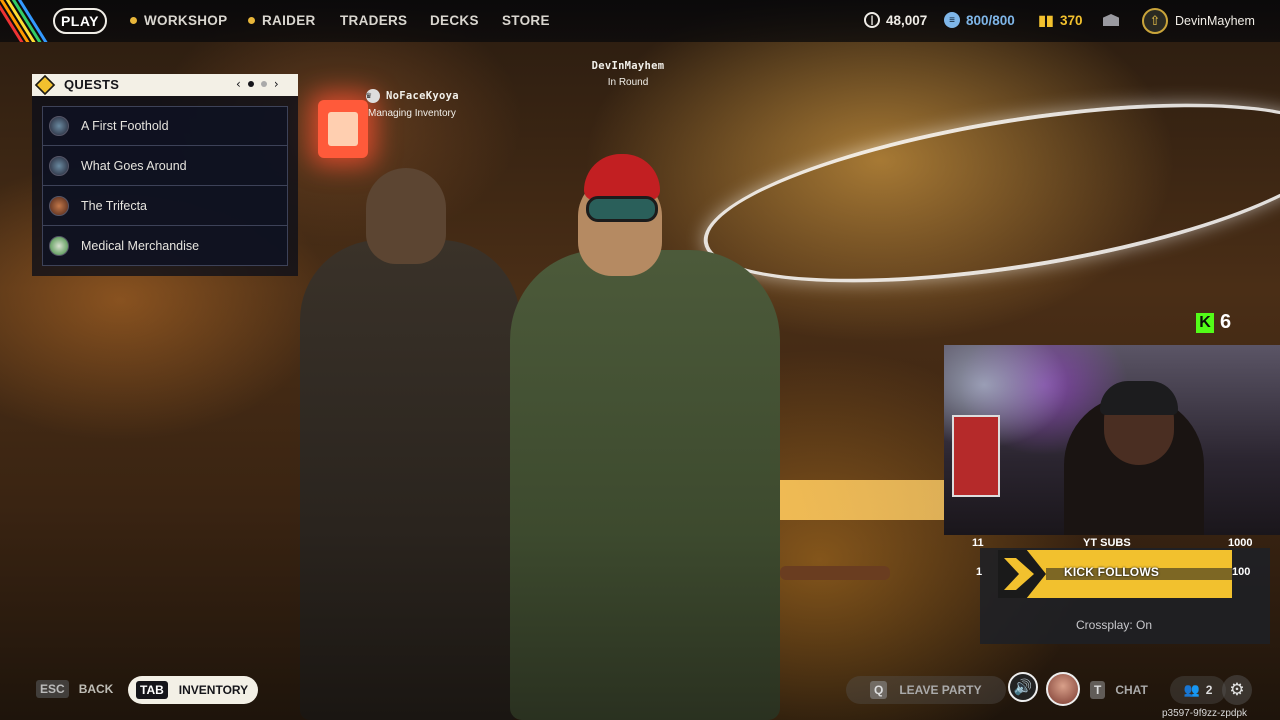  What do you see at coordinates (1131, 690) in the screenshot?
I see `chat-label: CHAT` at bounding box center [1131, 690].